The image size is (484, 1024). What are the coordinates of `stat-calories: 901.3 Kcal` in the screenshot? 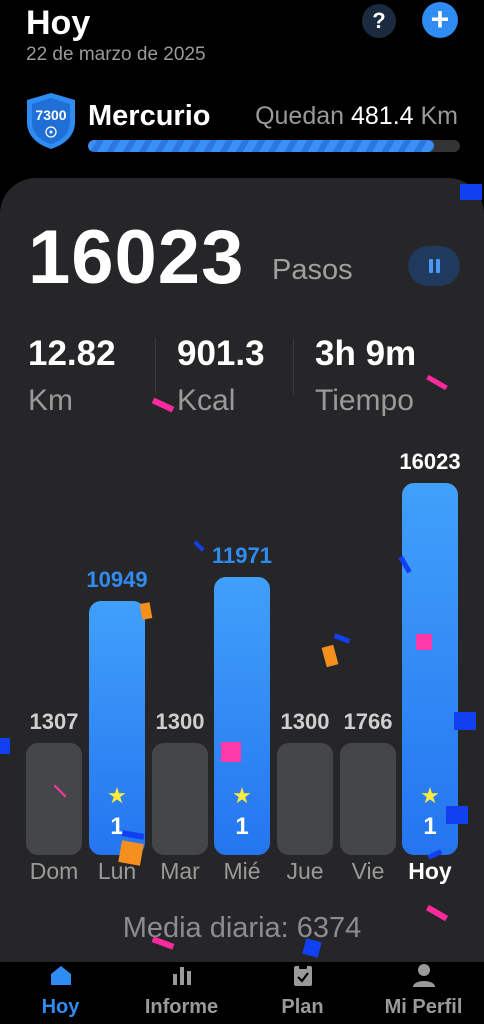 It's located at (221, 376).